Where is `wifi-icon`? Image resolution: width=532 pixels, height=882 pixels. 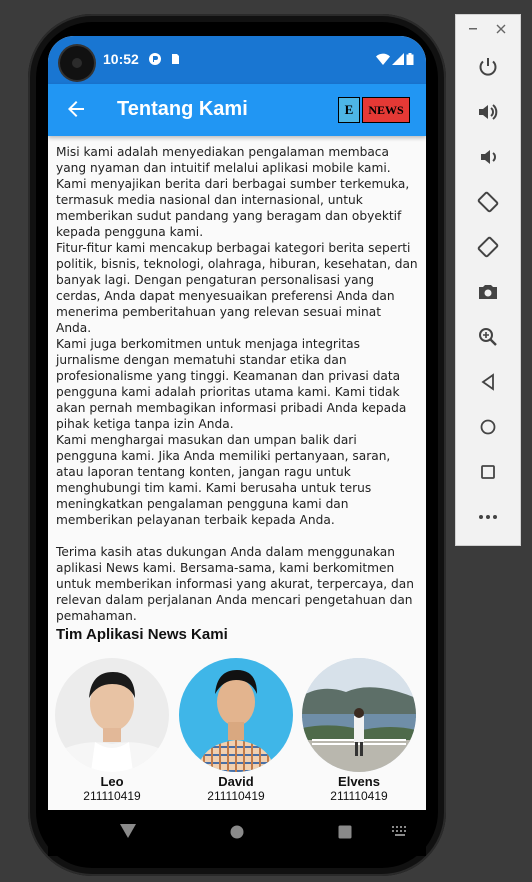
wifi-icon is located at coordinates (383, 59).